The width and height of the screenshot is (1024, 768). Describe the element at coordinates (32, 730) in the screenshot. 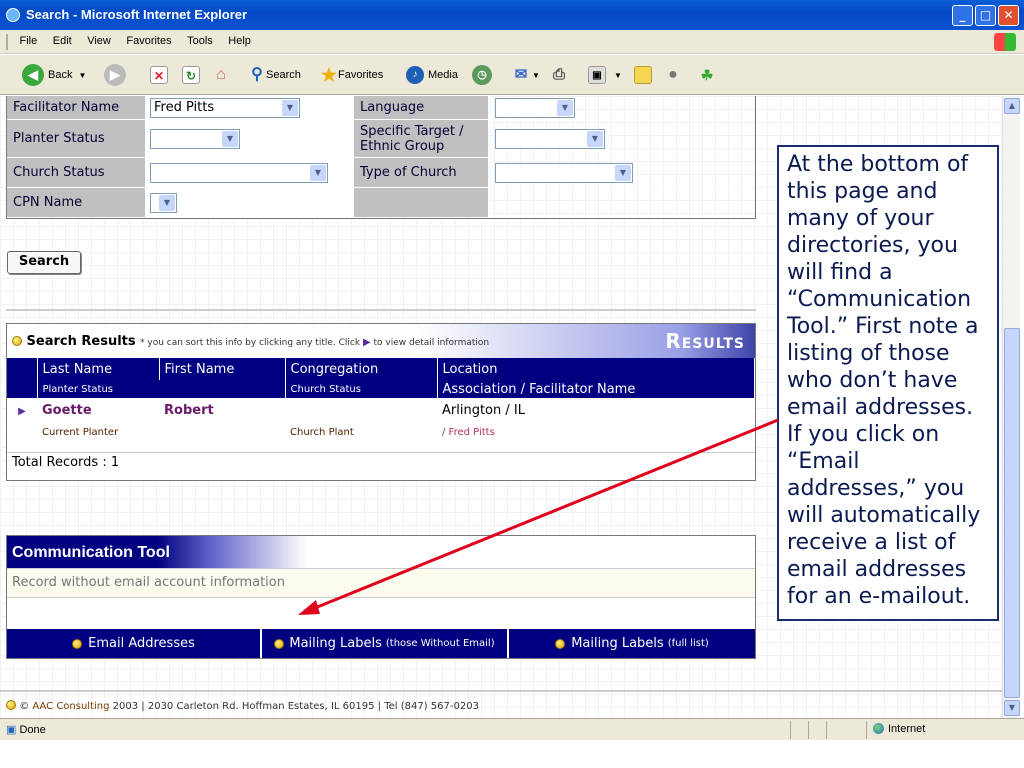

I see `status-text: Done` at that location.